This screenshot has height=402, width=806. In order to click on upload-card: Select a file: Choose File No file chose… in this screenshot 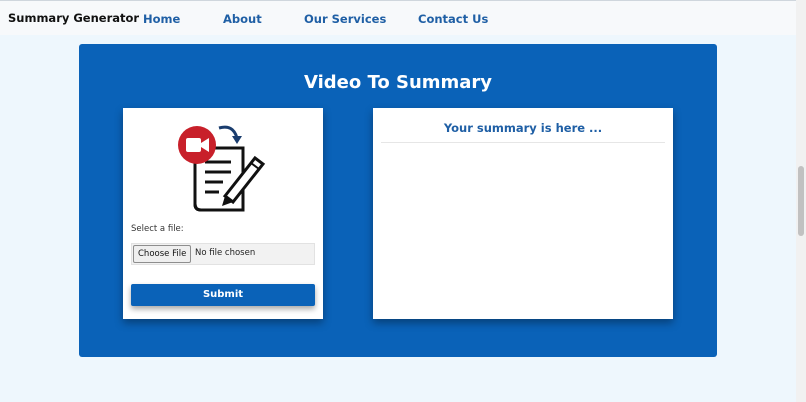, I will do `click(223, 213)`.